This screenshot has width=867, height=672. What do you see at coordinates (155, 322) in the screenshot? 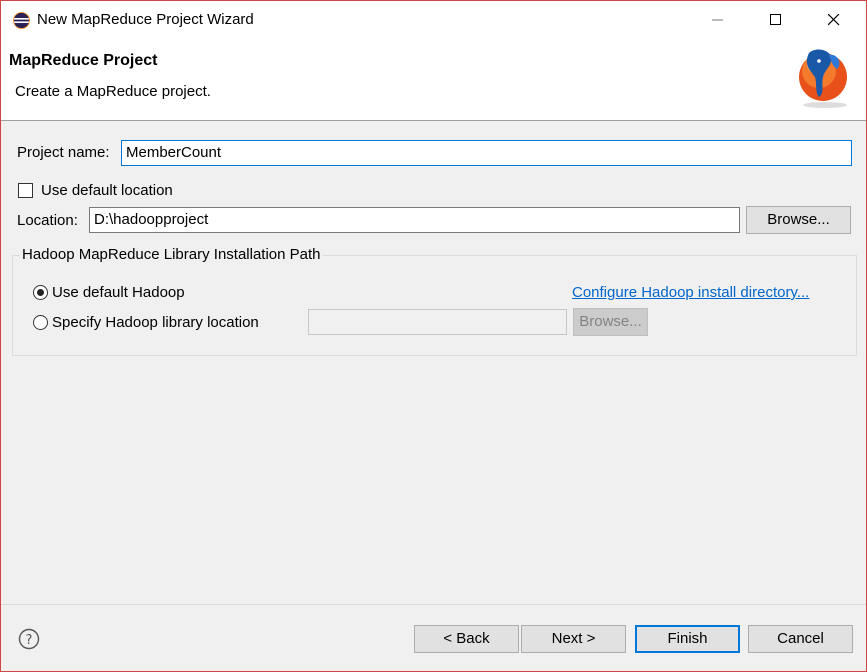
I see `specify-hadoop-location-label: Specify Hadoop library location` at bounding box center [155, 322].